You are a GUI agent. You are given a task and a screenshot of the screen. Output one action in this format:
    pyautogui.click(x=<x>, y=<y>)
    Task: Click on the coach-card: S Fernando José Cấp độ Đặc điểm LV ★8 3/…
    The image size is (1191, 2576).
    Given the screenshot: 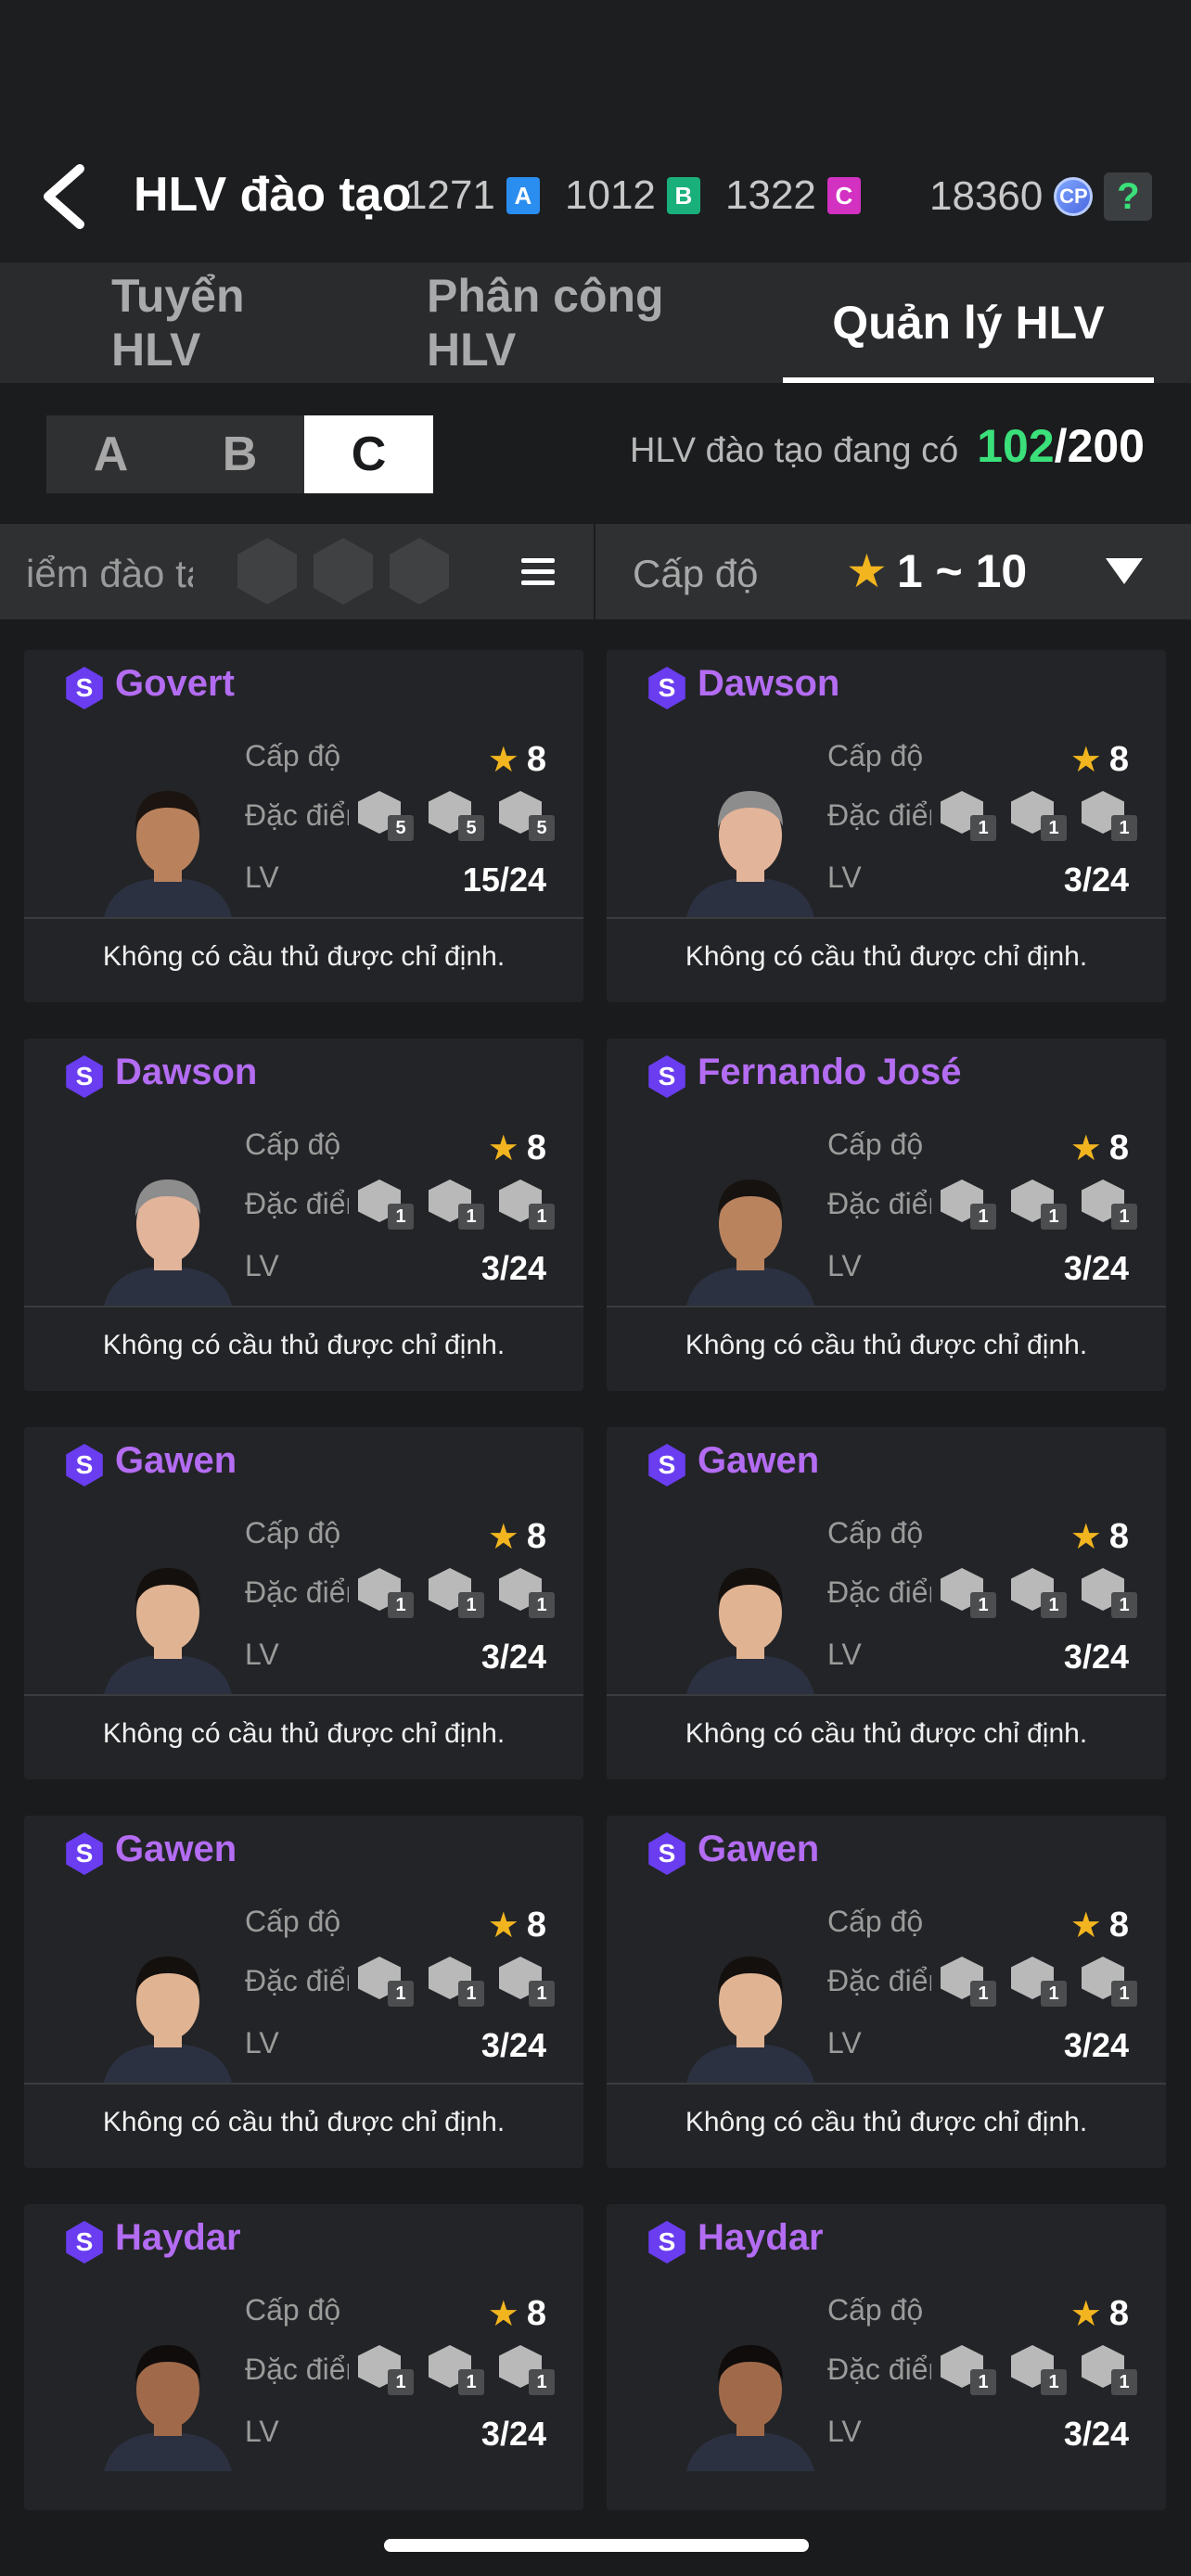 What is the action you would take?
    pyautogui.click(x=886, y=1215)
    